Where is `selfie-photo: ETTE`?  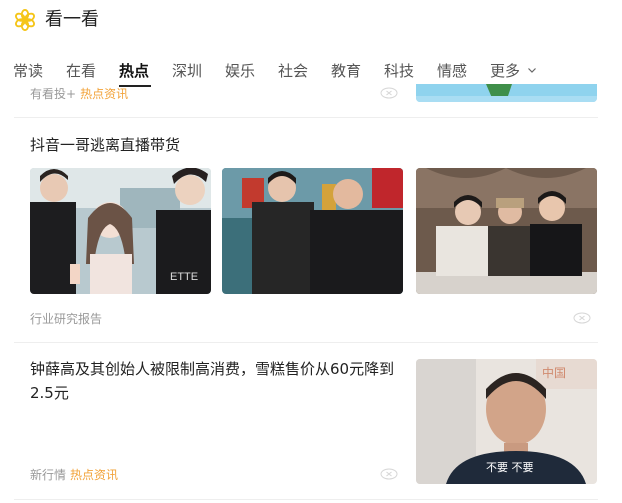 selfie-photo: ETTE is located at coordinates (120, 231).